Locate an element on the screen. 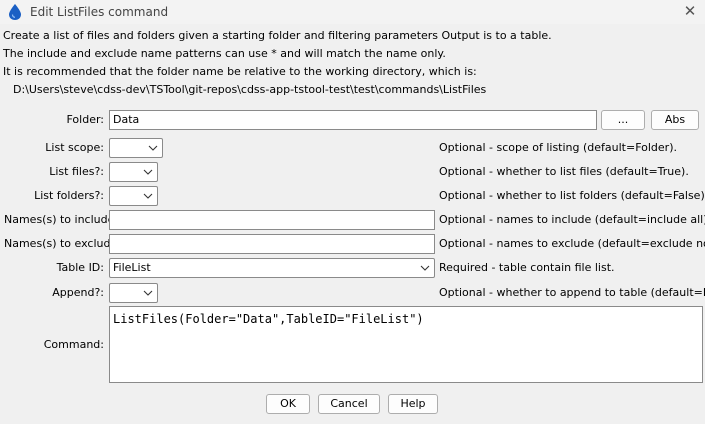 The image size is (705, 424). help-button: Help is located at coordinates (413, 404).